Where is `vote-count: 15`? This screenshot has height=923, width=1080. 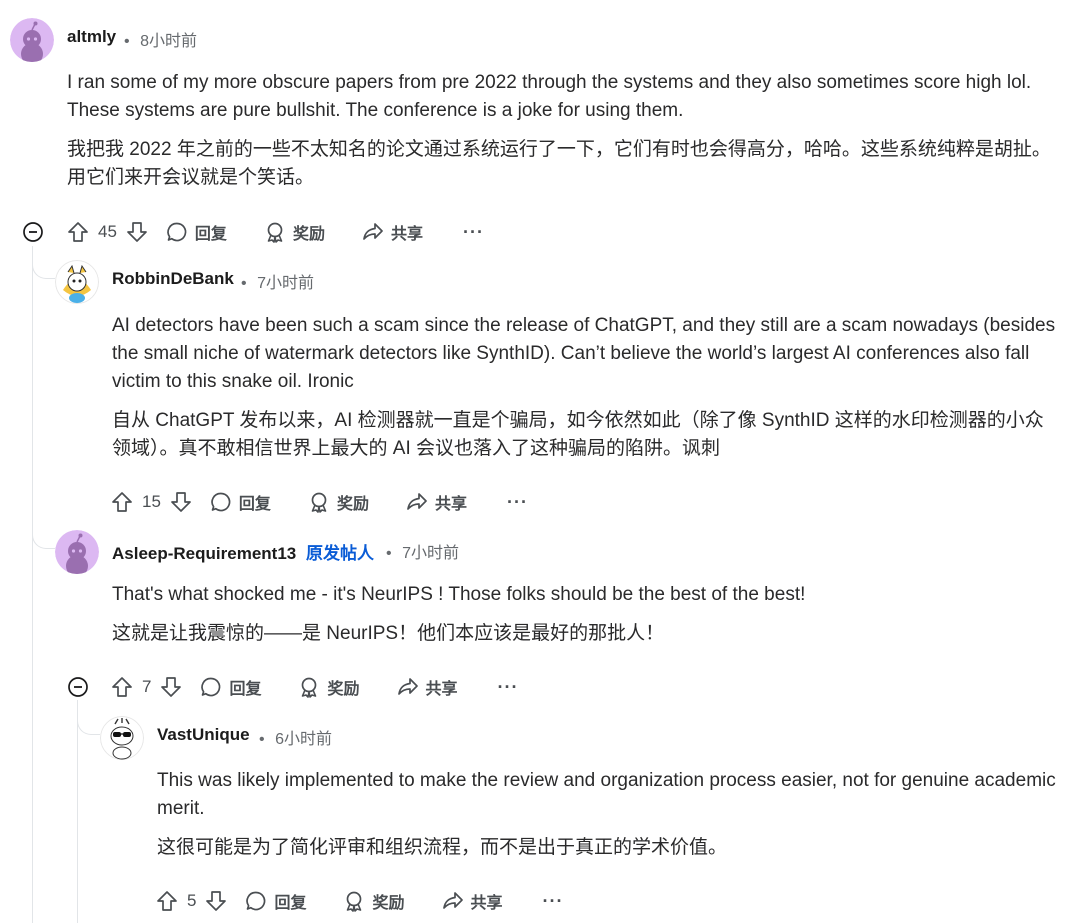 vote-count: 15 is located at coordinates (151, 501).